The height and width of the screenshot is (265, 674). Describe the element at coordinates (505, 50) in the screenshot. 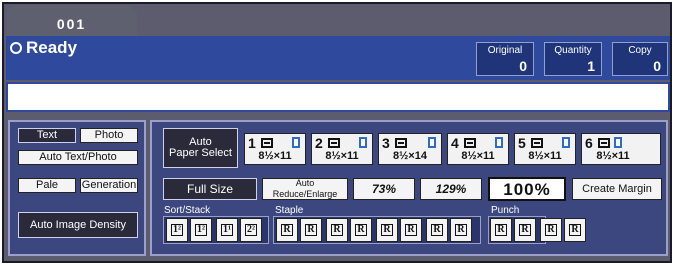

I see `original-label: Original` at that location.